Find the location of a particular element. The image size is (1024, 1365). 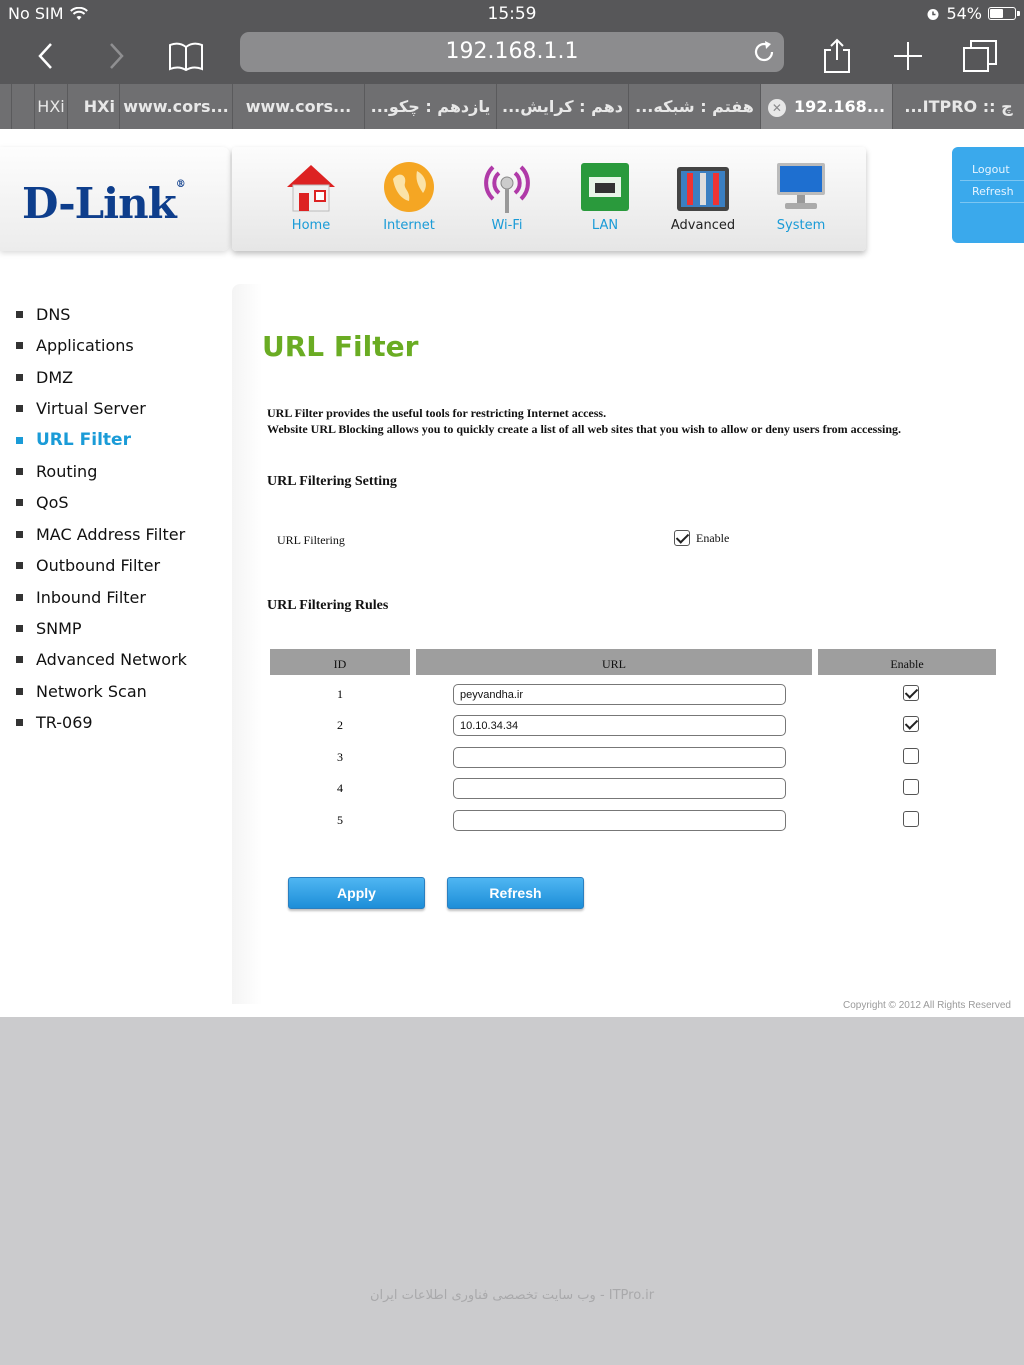

sidebar-item-advanced-network: Advanced Network is located at coordinates (115, 659).